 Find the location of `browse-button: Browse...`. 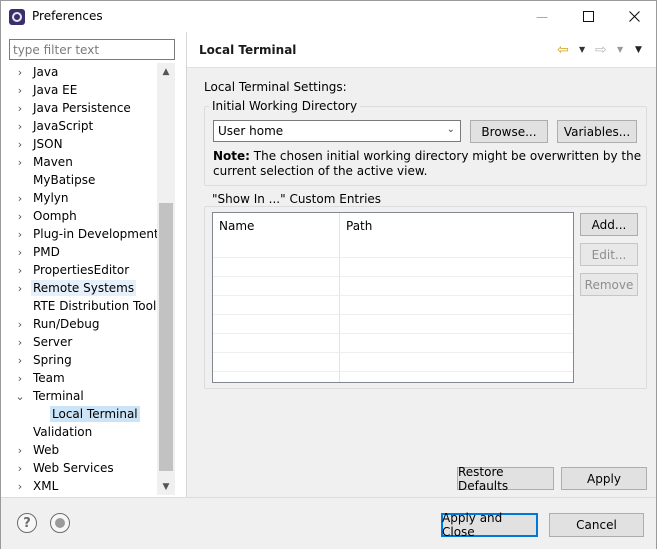

browse-button: Browse... is located at coordinates (509, 131).